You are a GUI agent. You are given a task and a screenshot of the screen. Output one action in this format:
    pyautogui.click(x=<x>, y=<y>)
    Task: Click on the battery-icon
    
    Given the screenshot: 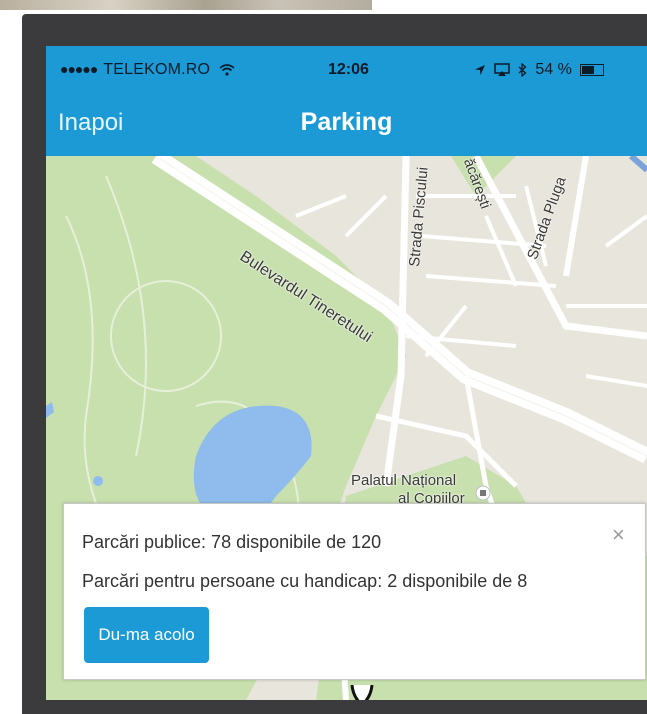 What is the action you would take?
    pyautogui.click(x=592, y=69)
    